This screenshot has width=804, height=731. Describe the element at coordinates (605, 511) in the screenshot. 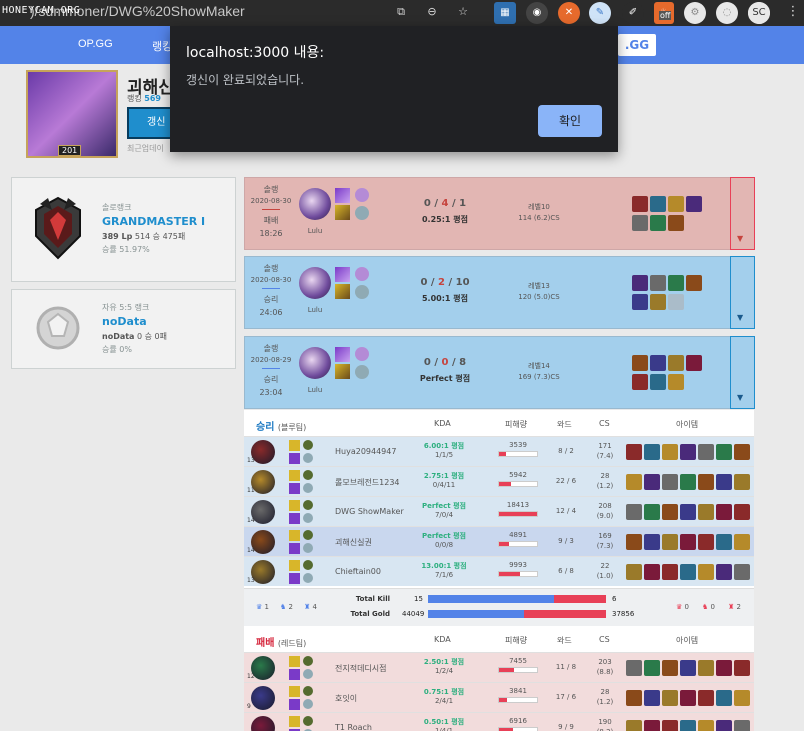

I see `player-cs: 208 (9.0)` at that location.